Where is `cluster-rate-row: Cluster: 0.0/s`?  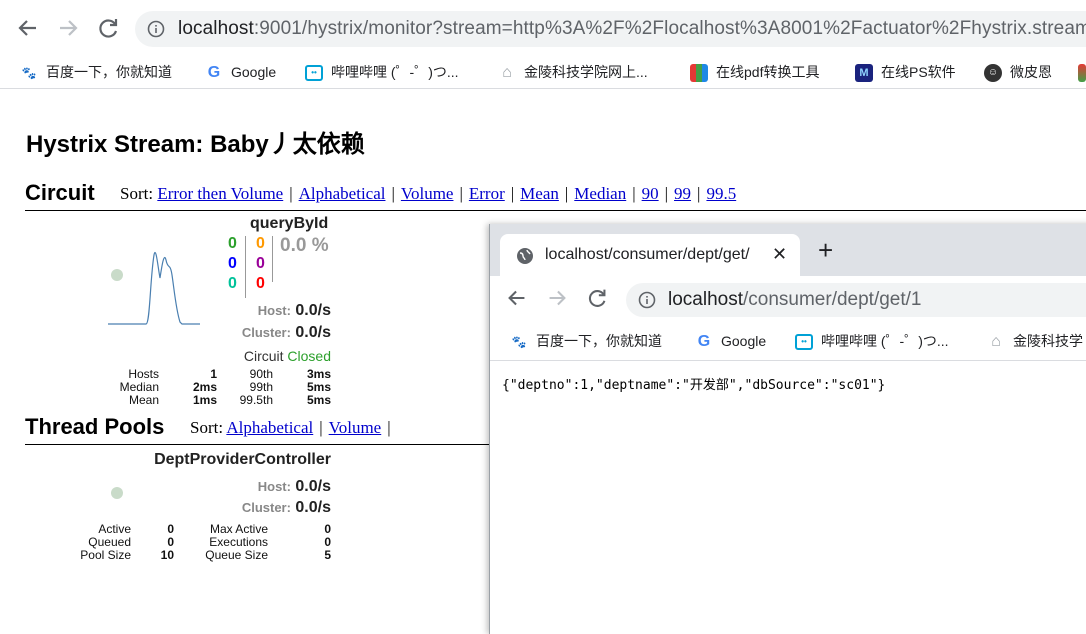 cluster-rate-row: Cluster: 0.0/s is located at coordinates (286, 333).